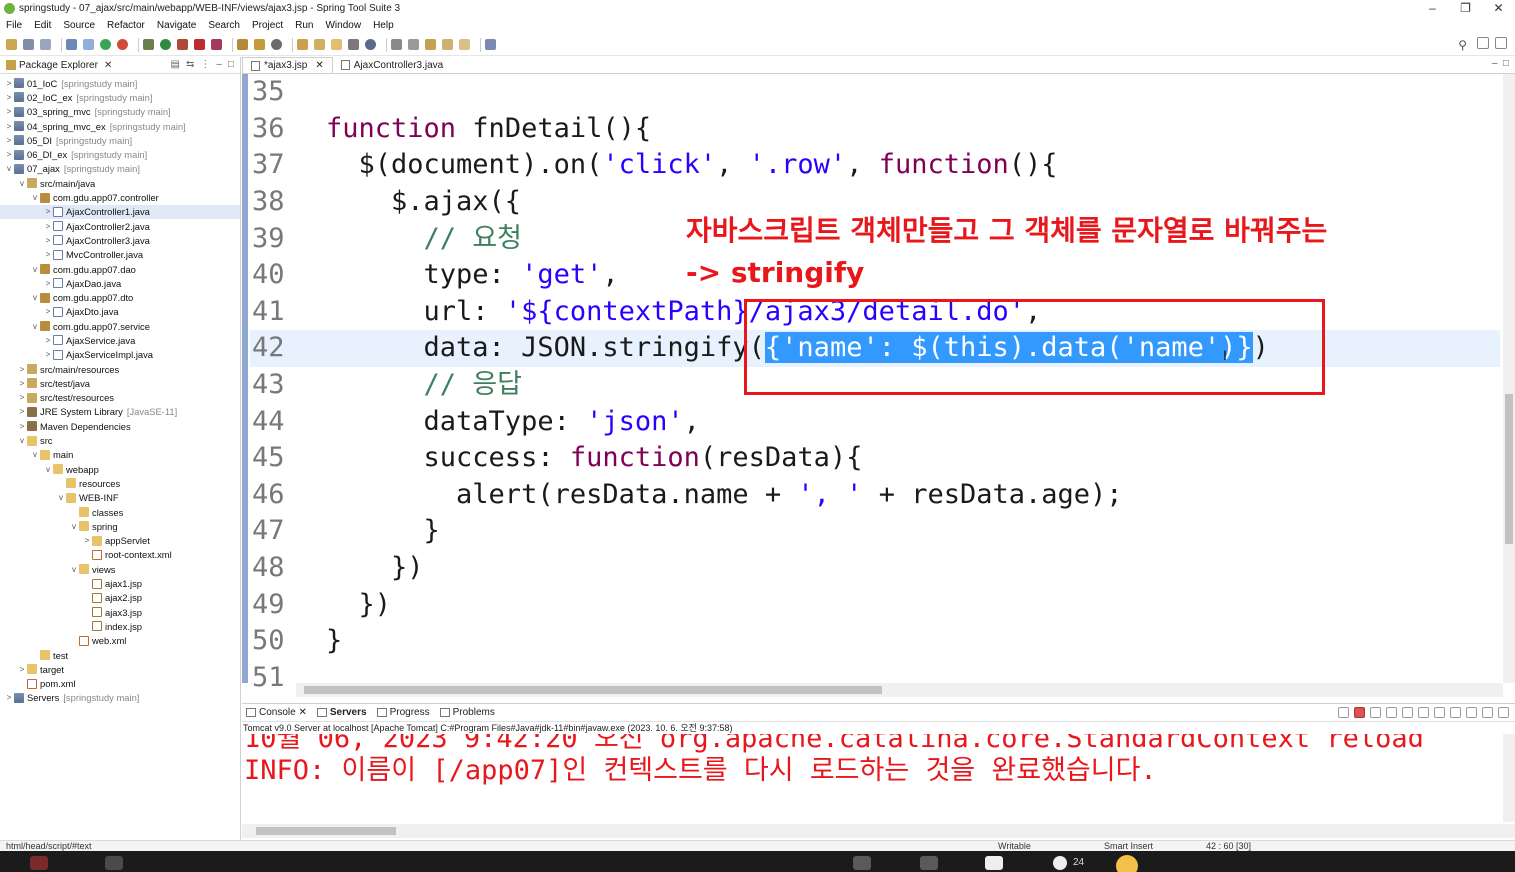 Image resolution: width=1515 pixels, height=872 pixels. What do you see at coordinates (1501, 43) in the screenshot?
I see `java-ee-perspective-icon` at bounding box center [1501, 43].